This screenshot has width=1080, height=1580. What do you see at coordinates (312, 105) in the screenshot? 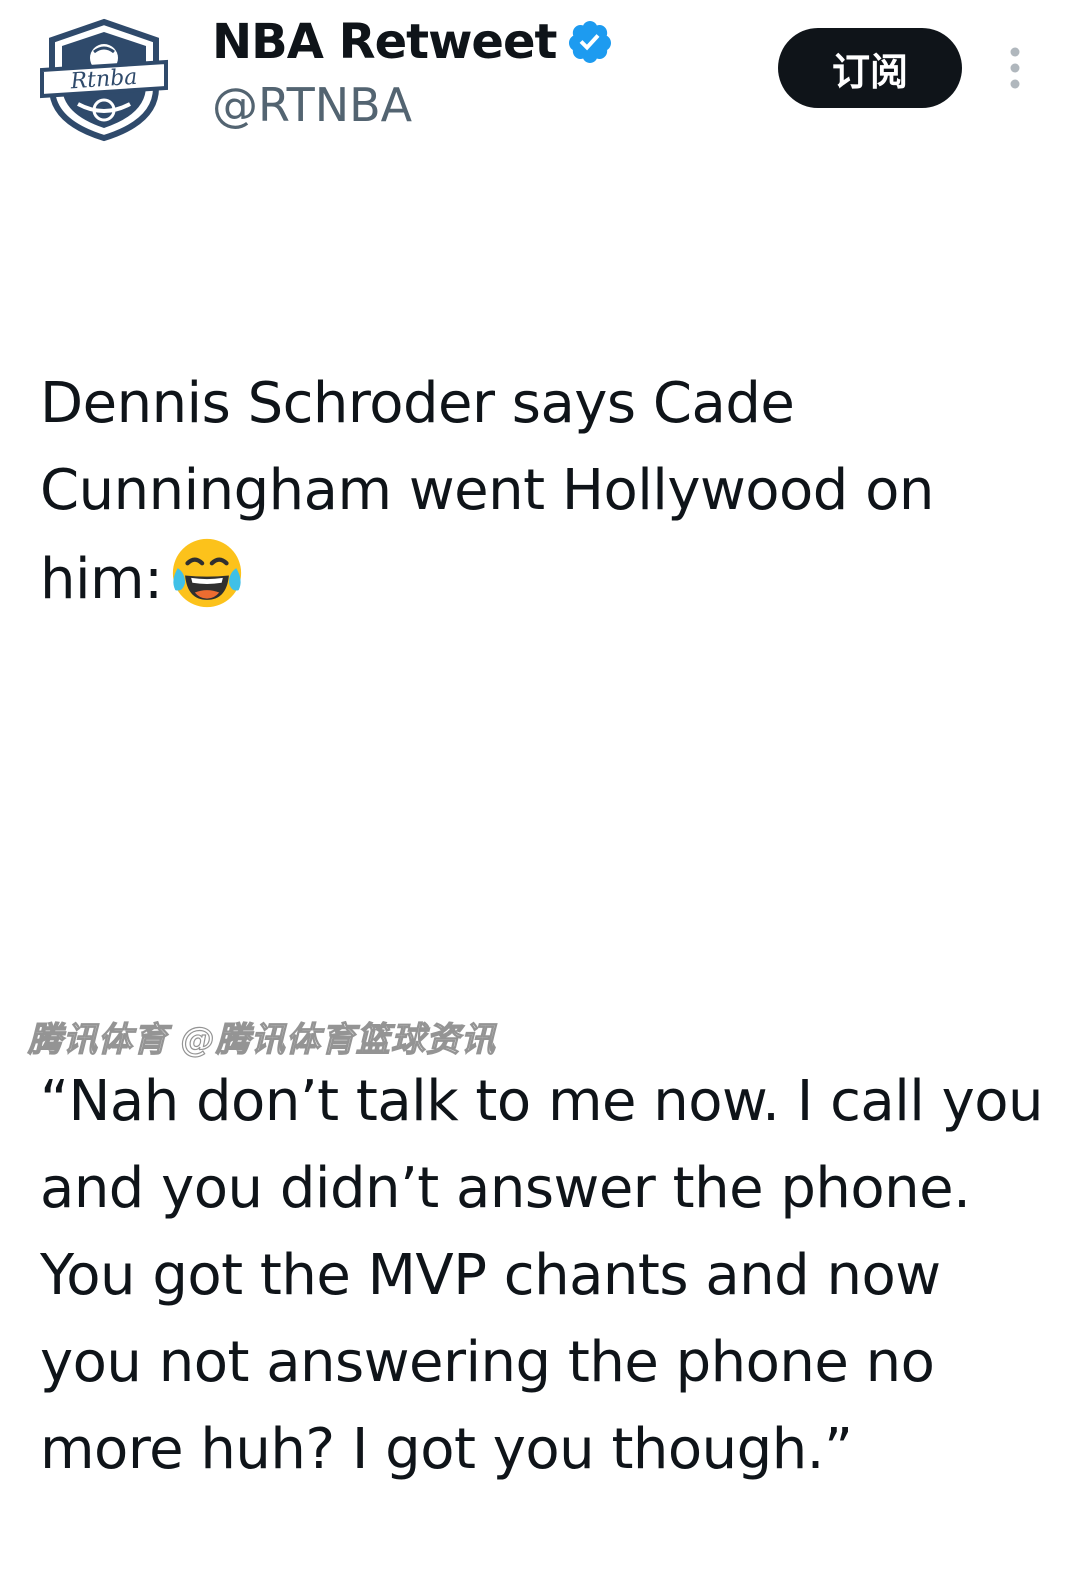
I see `user-handle: @RTNBA` at bounding box center [312, 105].